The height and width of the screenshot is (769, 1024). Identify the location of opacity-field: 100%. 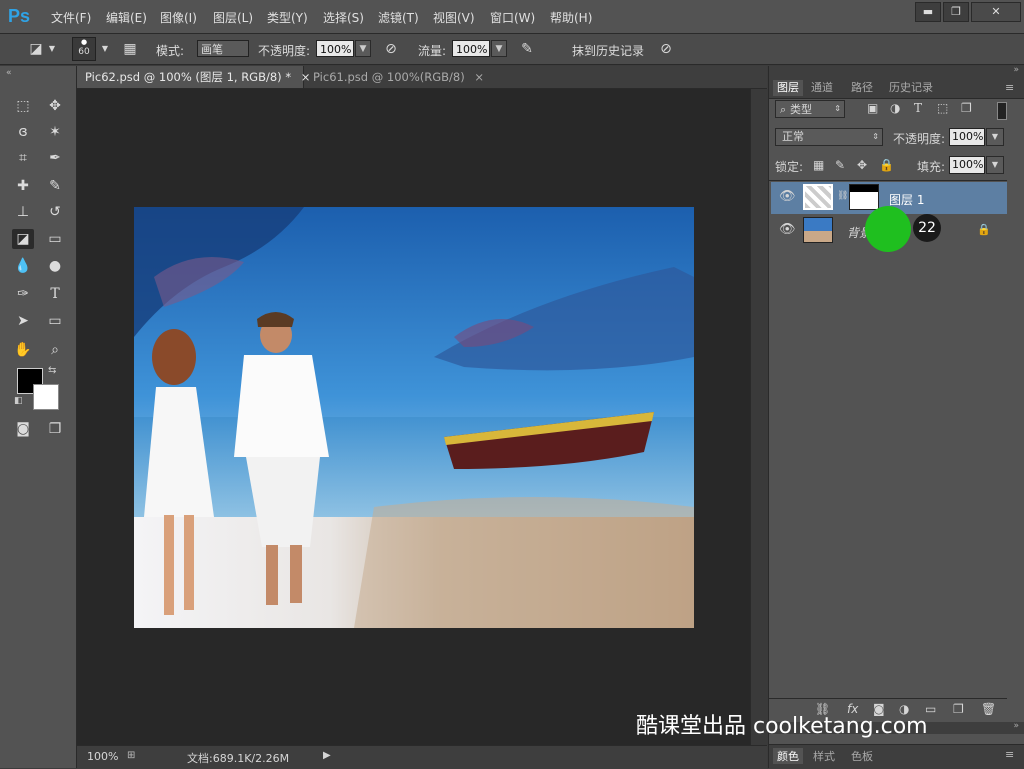
(335, 48).